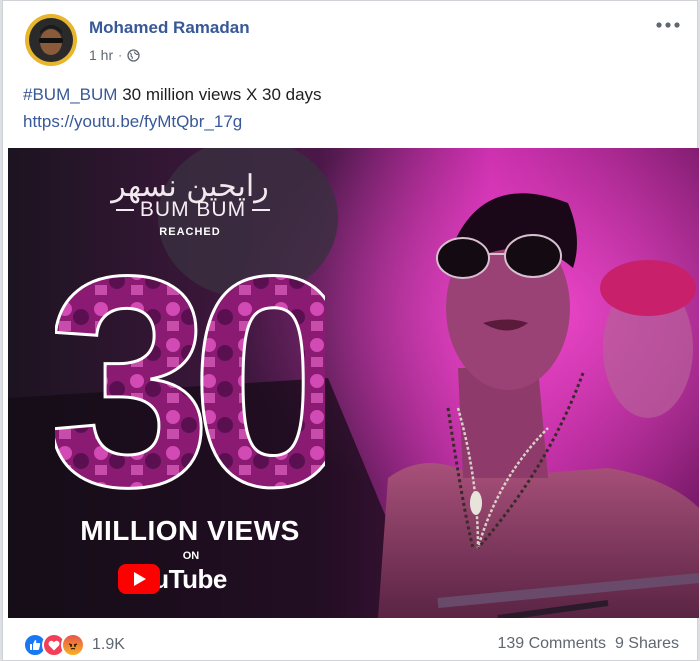 The image size is (700, 661). What do you see at coordinates (172, 121) in the screenshot?
I see `youtube-link: https://youtu.be/fyMtQbr_17g` at bounding box center [172, 121].